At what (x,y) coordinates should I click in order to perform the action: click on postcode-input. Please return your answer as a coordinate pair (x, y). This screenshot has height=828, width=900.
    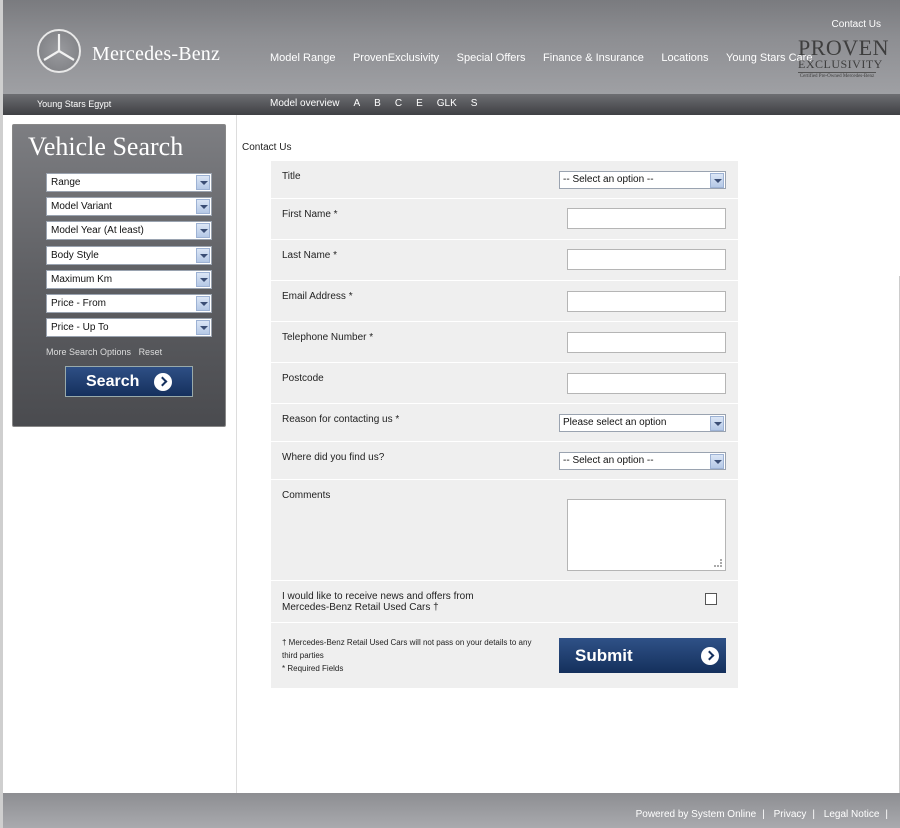
    Looking at the image, I should click on (646, 383).